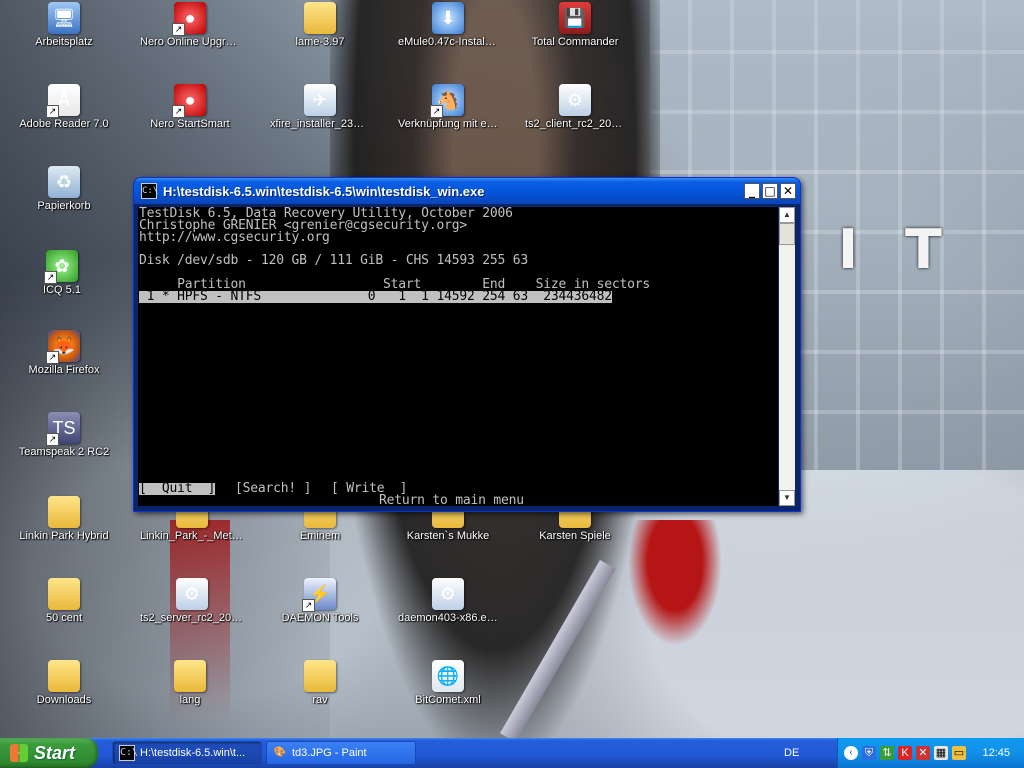  What do you see at coordinates (787, 215) in the screenshot?
I see `scroll-up-arrow-icon: ▲` at bounding box center [787, 215].